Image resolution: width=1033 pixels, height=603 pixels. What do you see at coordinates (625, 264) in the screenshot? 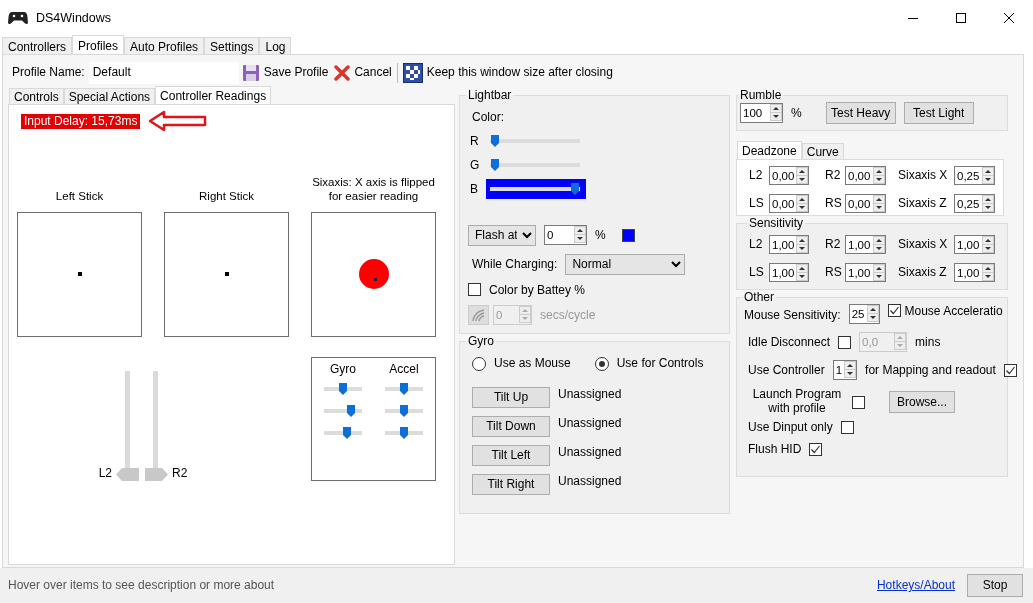
I see `charging-mode-dropdown: Normal` at bounding box center [625, 264].